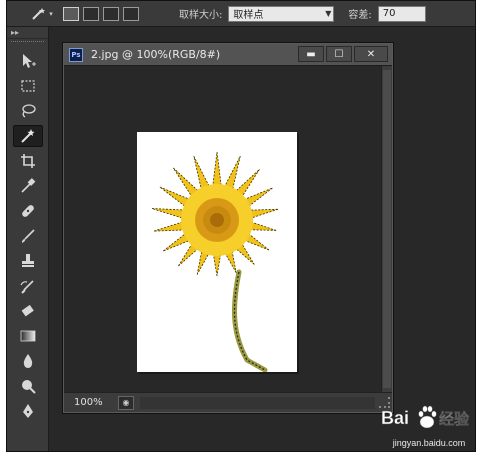 This screenshot has height=460, width=483. What do you see at coordinates (257, 402) in the screenshot?
I see `horizontal-scrollbar` at bounding box center [257, 402].